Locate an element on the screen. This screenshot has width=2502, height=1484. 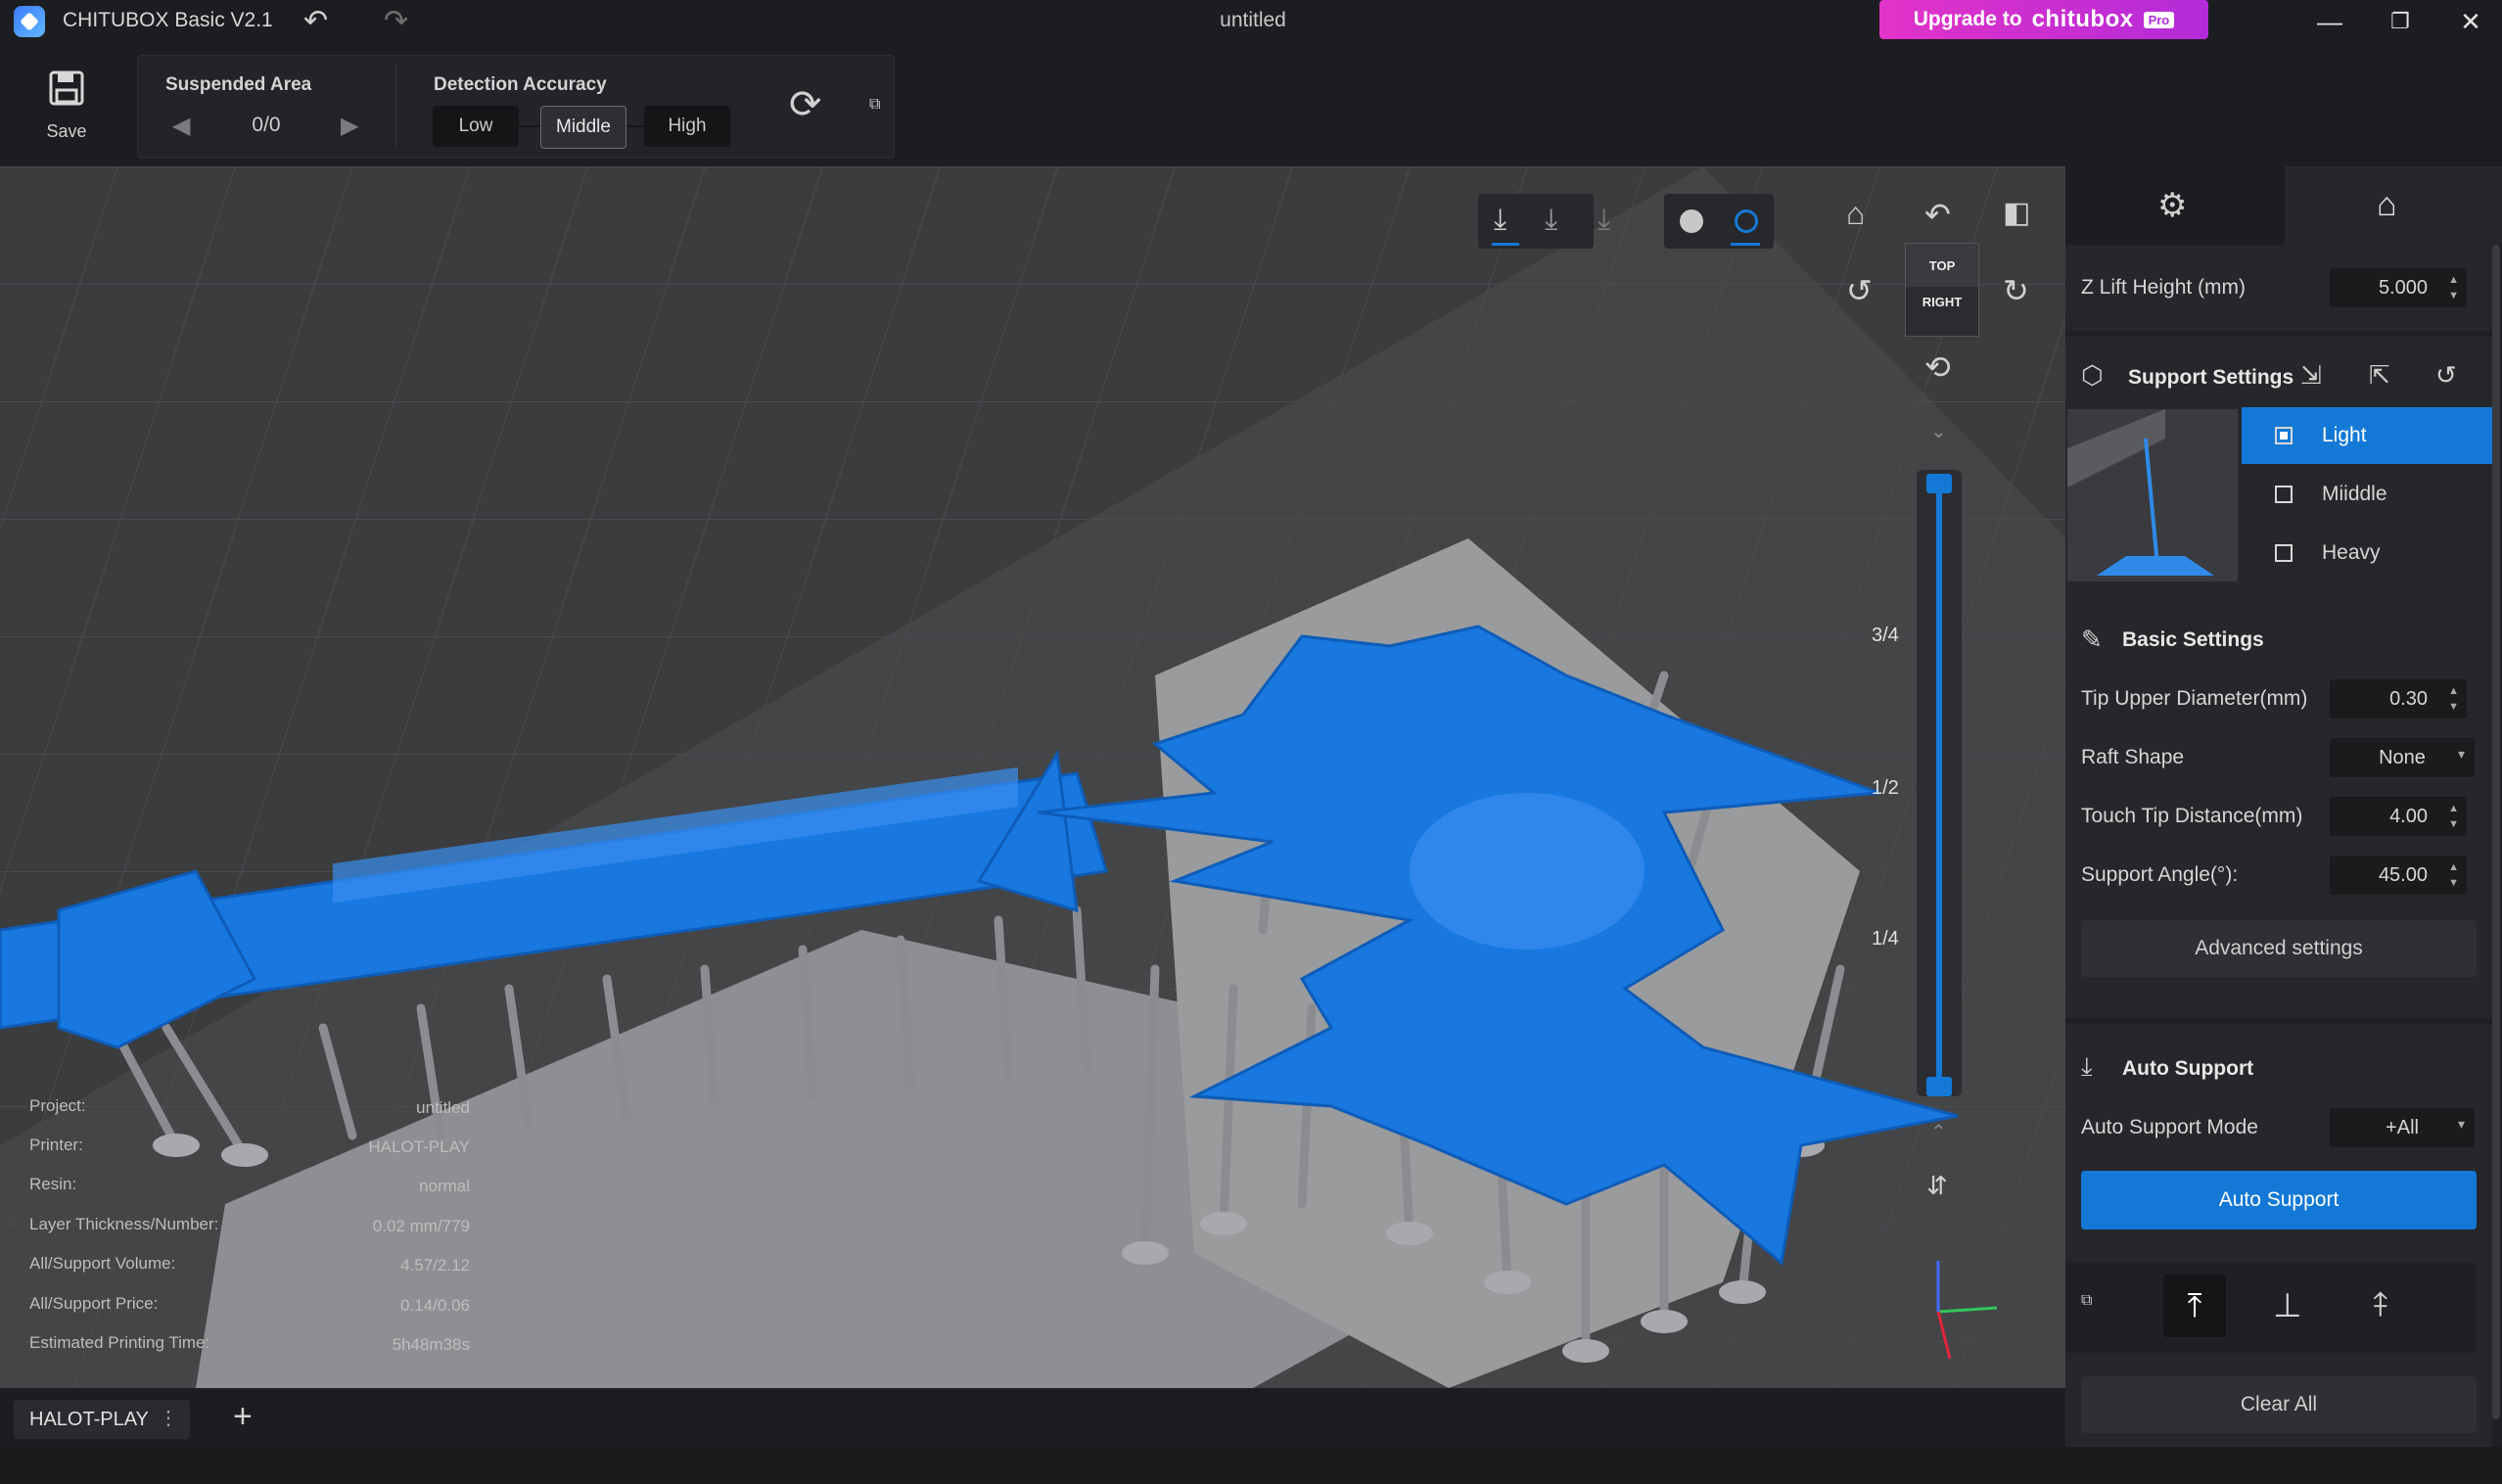
info-key-price: All/Support Price: is located at coordinates (94, 1303).